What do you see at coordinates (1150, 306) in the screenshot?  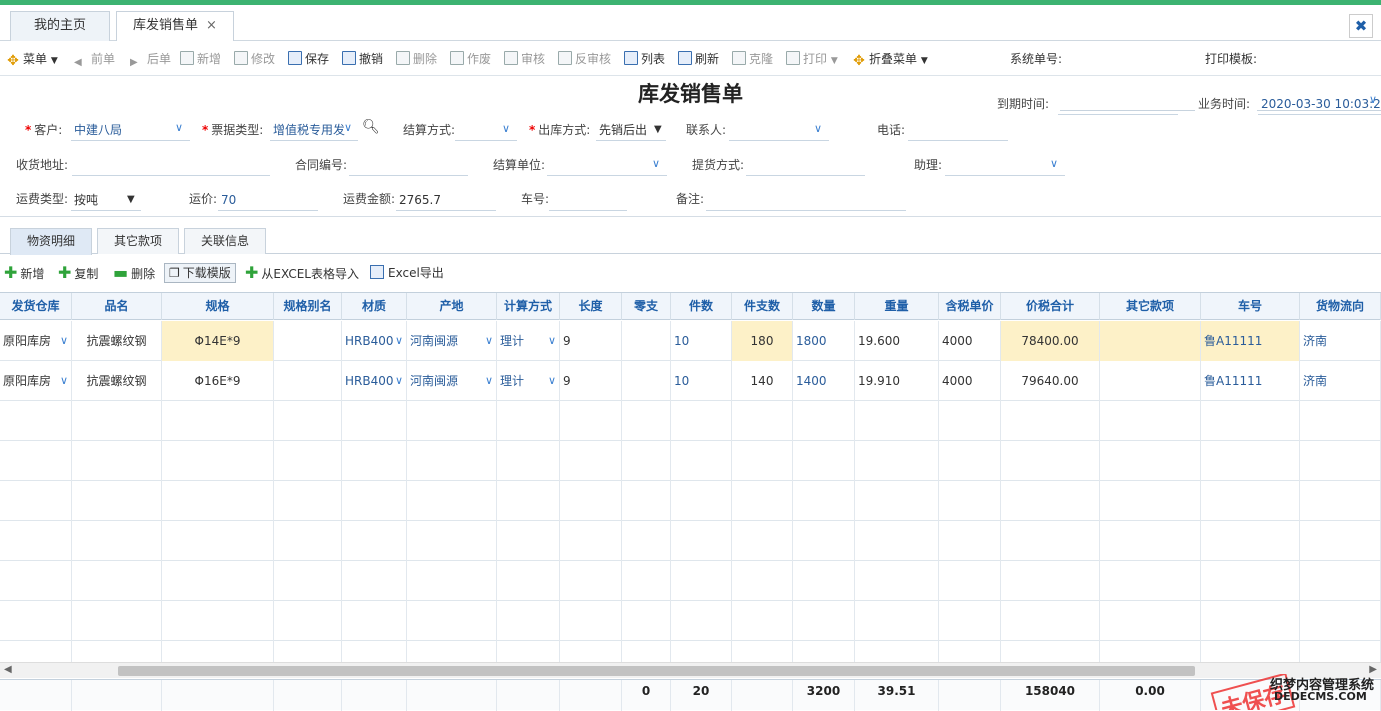 I see `column-header: 其它款项` at bounding box center [1150, 306].